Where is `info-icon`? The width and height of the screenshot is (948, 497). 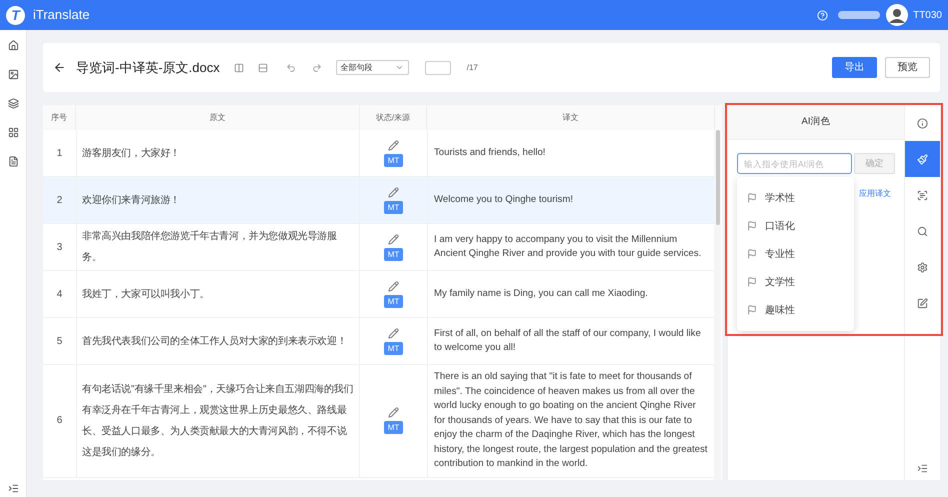
info-icon is located at coordinates (922, 123).